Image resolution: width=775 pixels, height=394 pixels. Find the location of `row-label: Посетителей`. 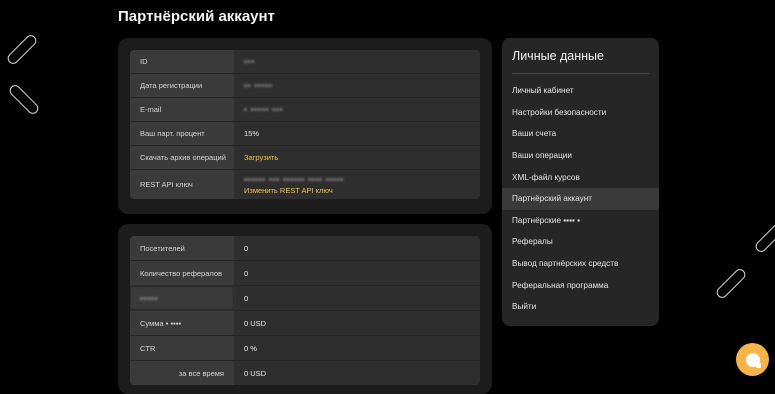

row-label: Посетителей is located at coordinates (182, 248).